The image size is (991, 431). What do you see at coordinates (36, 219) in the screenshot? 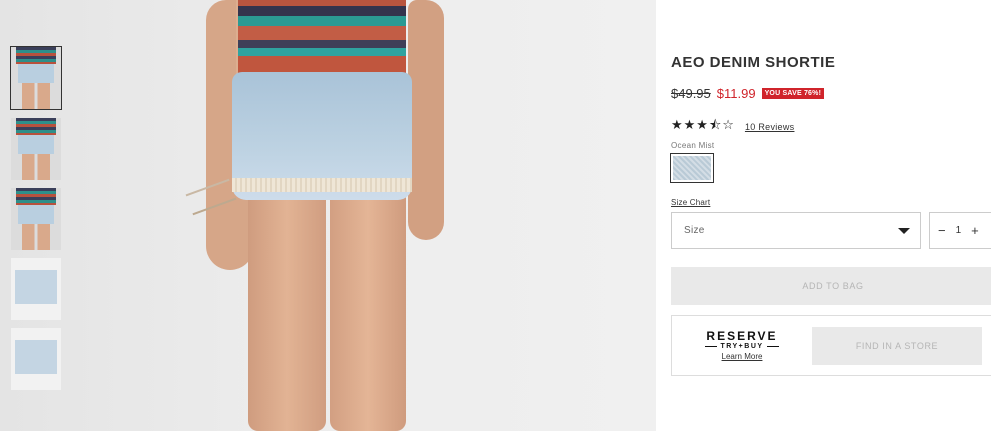
I see `thumbnail-back` at bounding box center [36, 219].